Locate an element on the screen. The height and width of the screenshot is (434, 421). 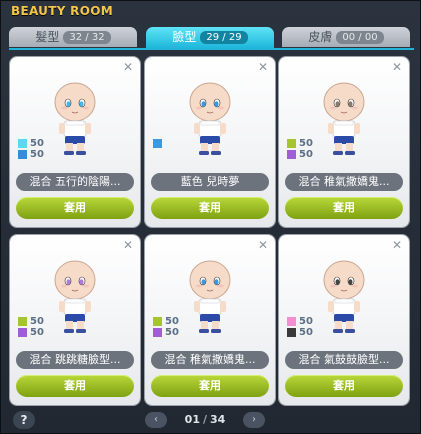
page-total: 34 is located at coordinates (218, 419).